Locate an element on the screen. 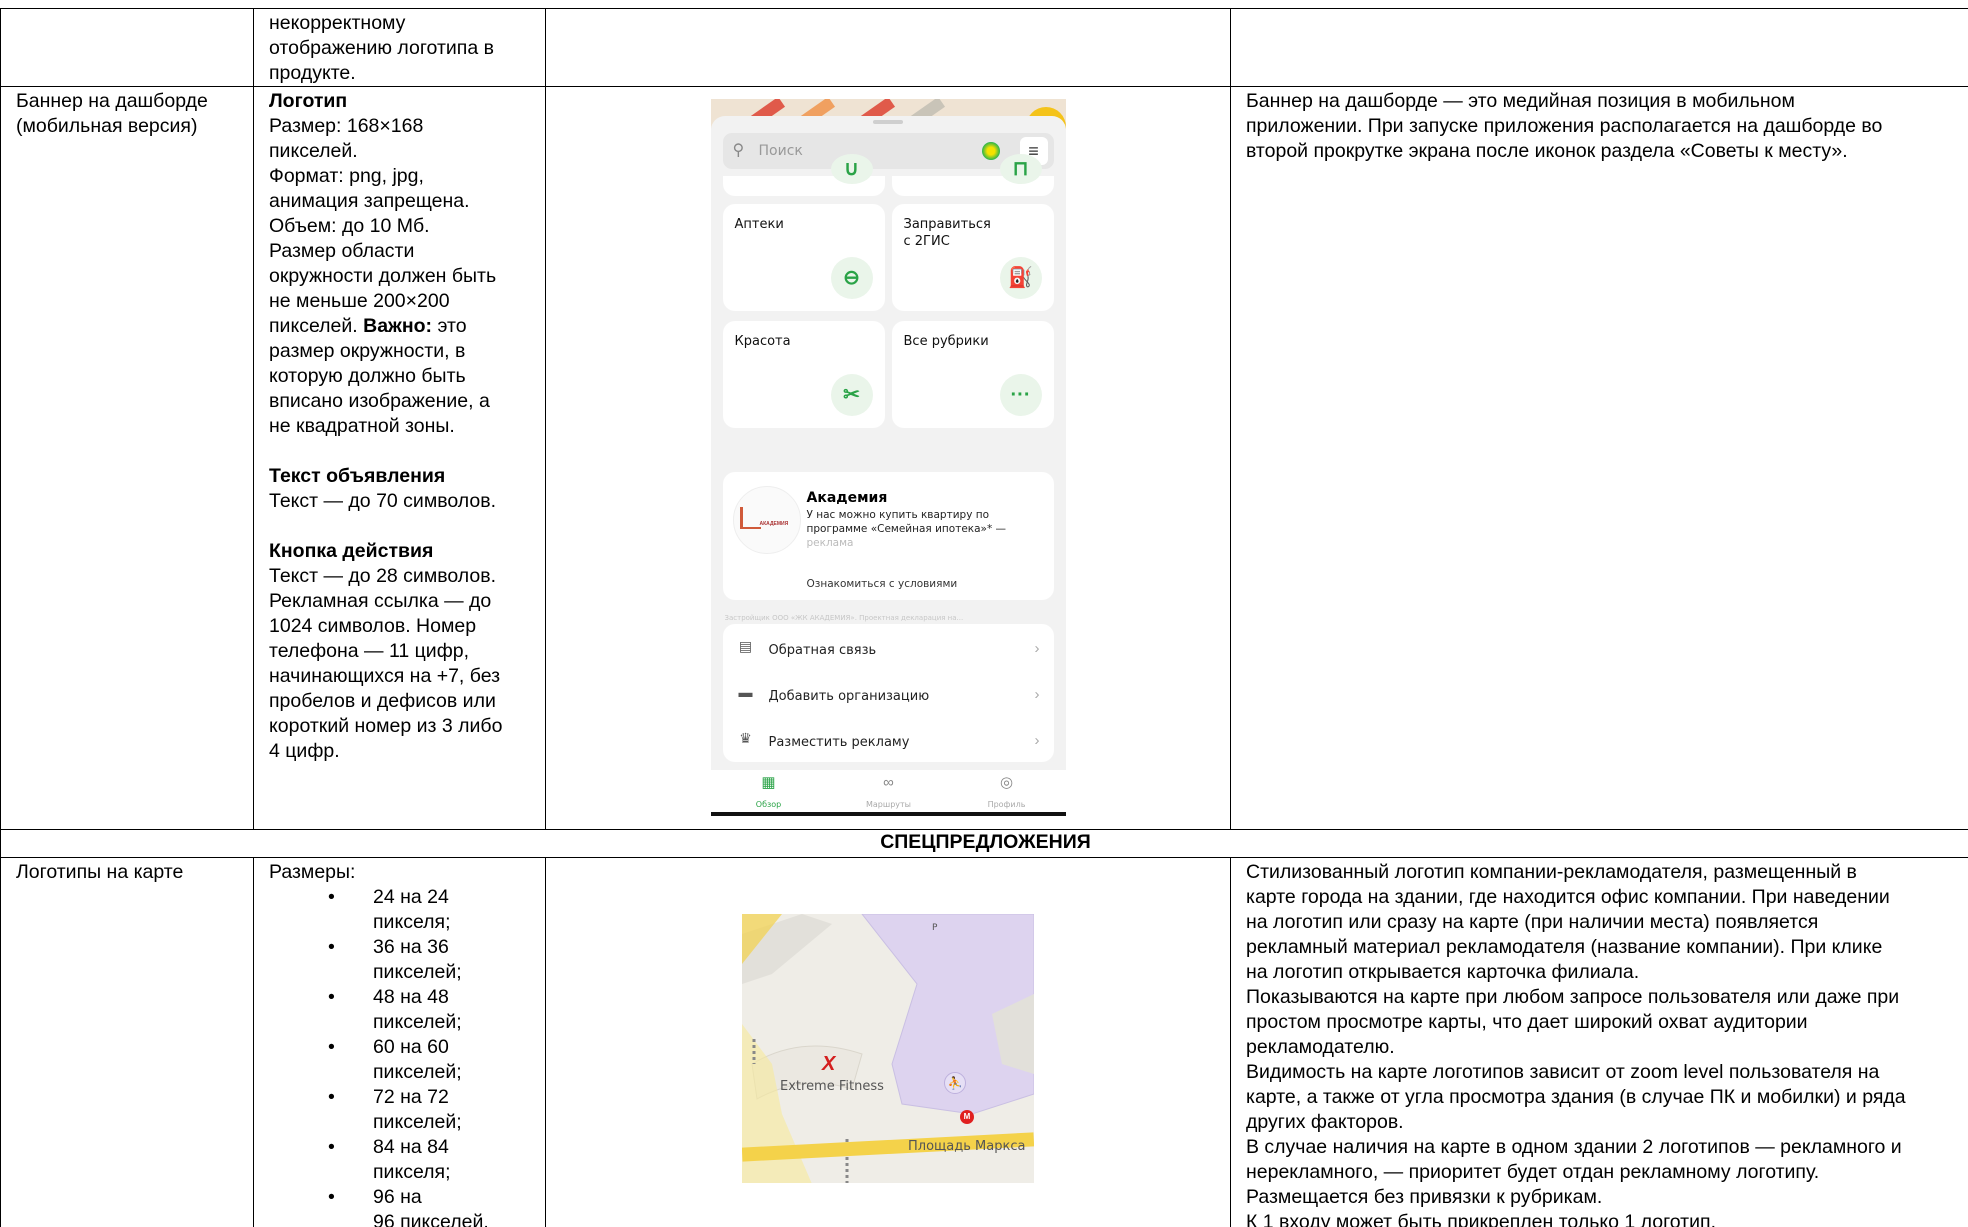 This screenshot has width=1968, height=1227. text-line: некорректному is located at coordinates (337, 23).